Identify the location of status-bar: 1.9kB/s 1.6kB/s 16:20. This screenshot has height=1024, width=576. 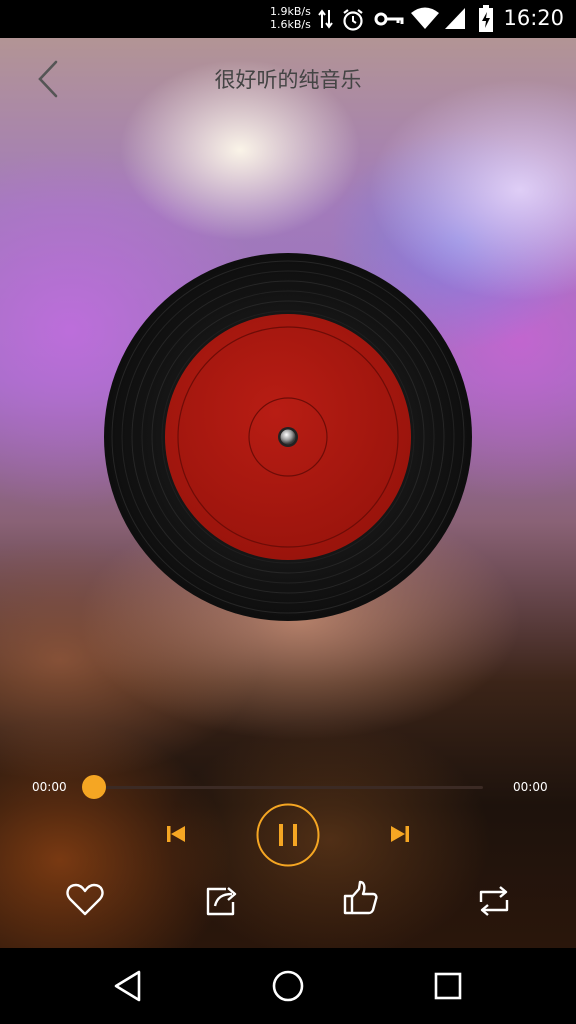
(288, 19).